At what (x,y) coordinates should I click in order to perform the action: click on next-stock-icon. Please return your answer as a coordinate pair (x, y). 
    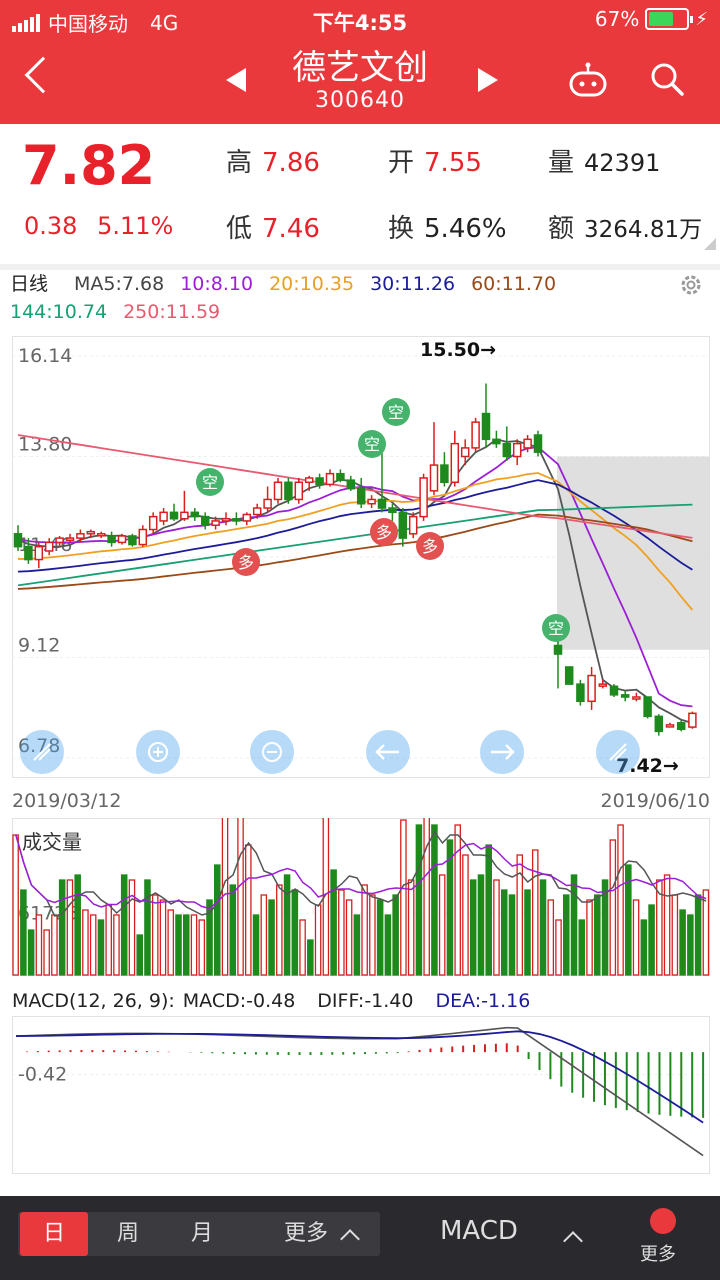
    Looking at the image, I should click on (488, 80).